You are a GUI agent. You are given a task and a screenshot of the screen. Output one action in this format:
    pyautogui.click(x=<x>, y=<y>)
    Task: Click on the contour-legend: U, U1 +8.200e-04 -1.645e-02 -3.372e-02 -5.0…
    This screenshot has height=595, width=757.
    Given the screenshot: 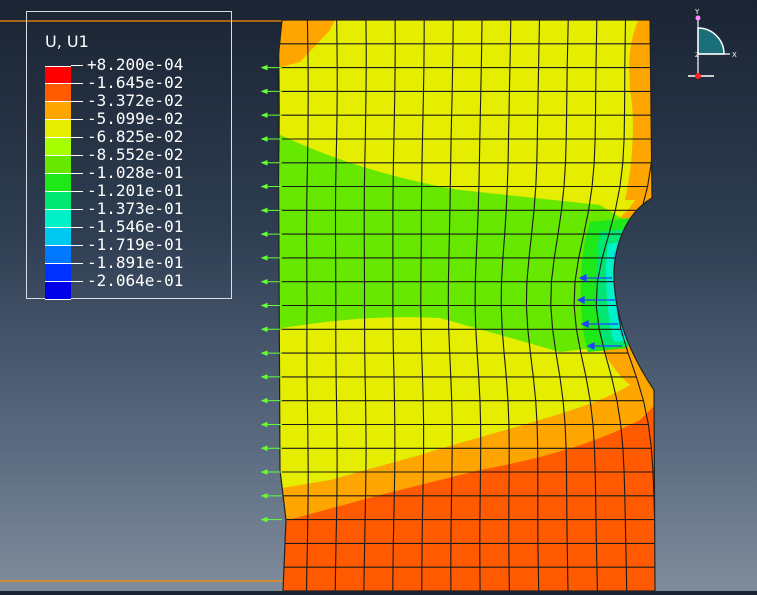 What is the action you would take?
    pyautogui.click(x=129, y=155)
    